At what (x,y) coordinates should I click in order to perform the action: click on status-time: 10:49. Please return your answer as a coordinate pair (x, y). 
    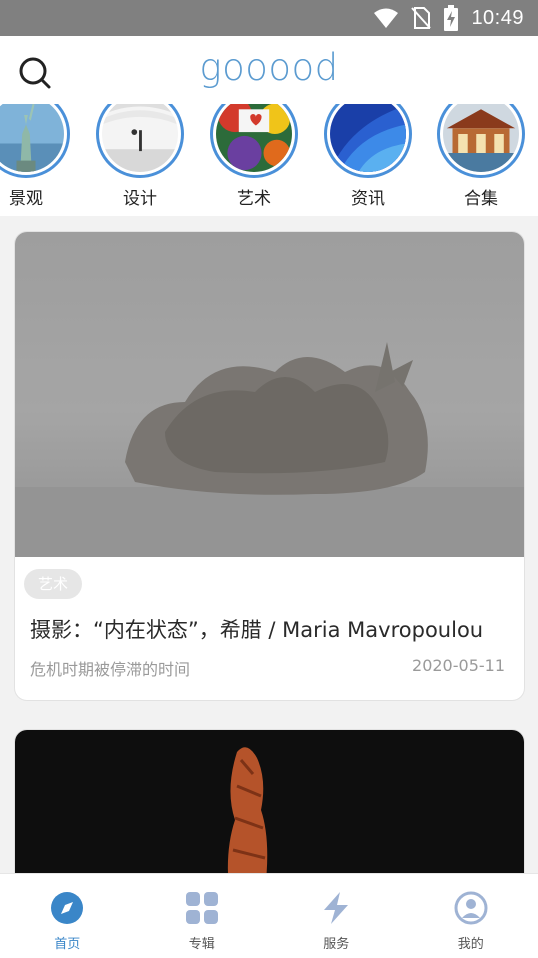
    Looking at the image, I should click on (497, 17).